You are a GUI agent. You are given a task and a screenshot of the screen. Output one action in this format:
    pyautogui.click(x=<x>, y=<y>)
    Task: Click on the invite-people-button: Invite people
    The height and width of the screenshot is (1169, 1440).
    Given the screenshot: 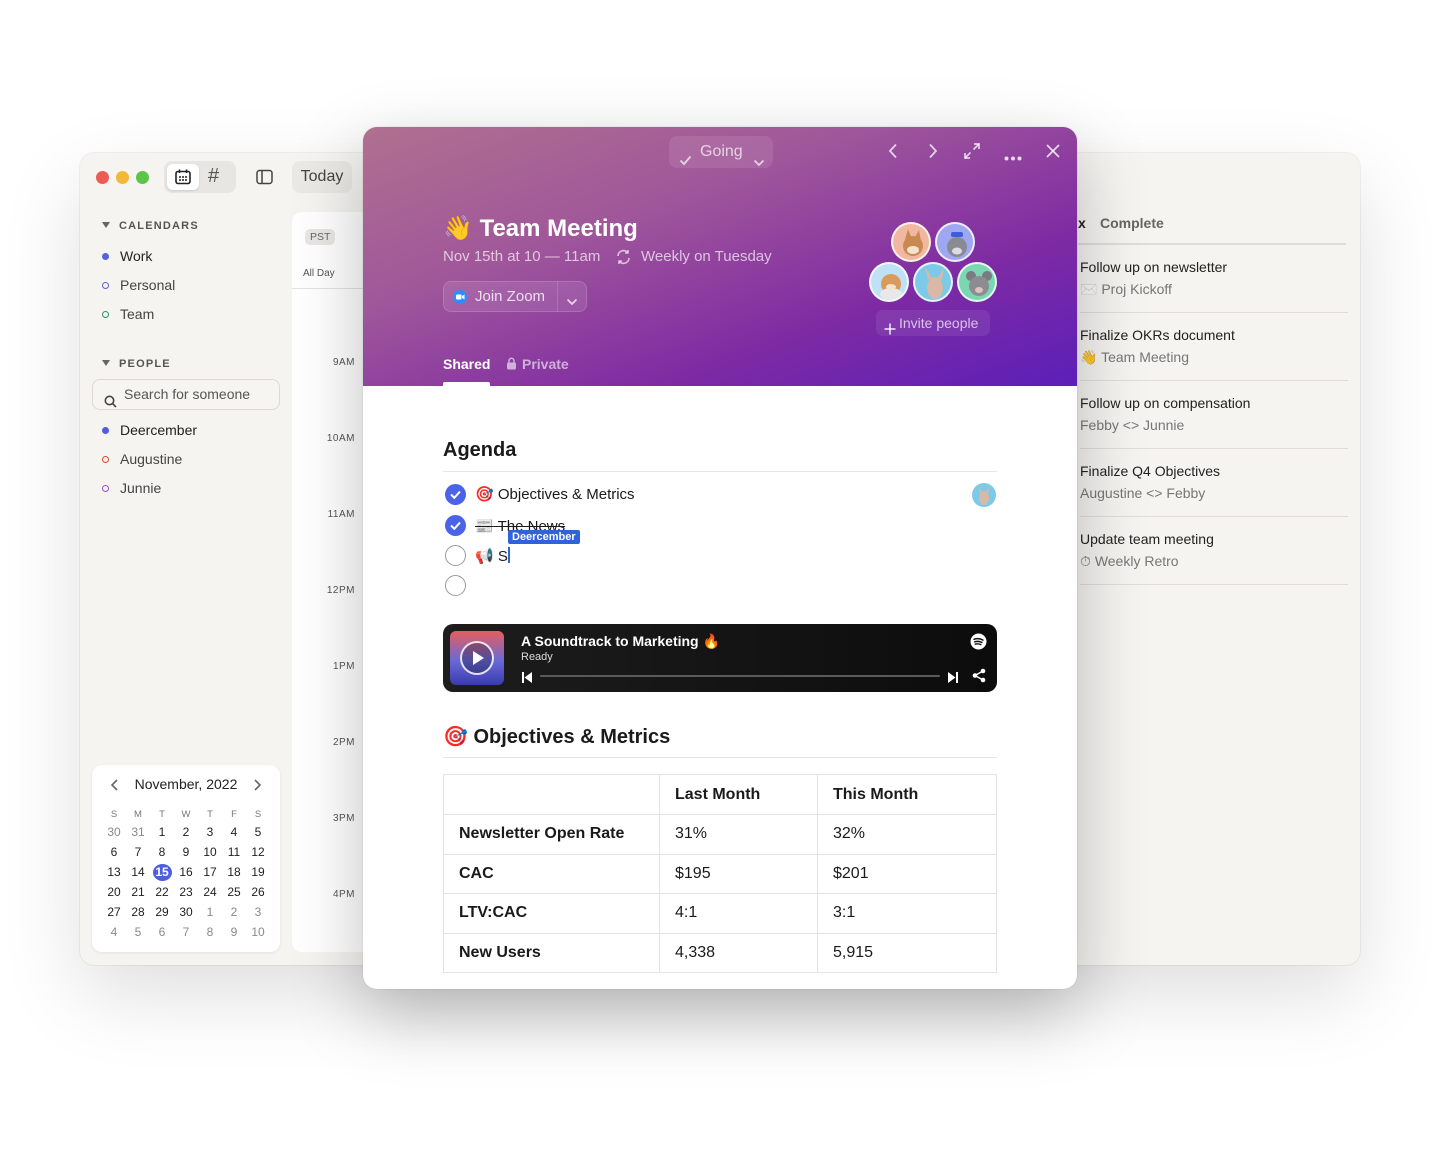 What is the action you would take?
    pyautogui.click(x=933, y=323)
    